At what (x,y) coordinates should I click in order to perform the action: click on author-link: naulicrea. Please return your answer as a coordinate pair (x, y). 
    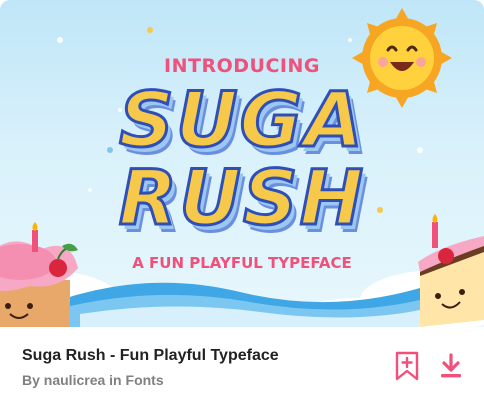
    Looking at the image, I should click on (74, 380).